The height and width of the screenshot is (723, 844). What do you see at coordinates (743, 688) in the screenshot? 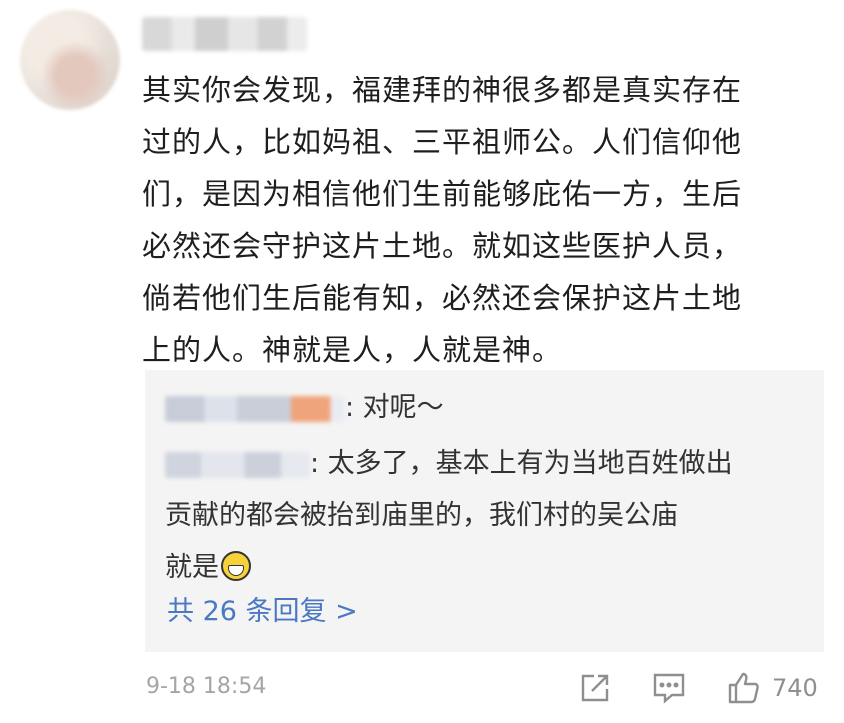
I see `thumbs-up-icon` at bounding box center [743, 688].